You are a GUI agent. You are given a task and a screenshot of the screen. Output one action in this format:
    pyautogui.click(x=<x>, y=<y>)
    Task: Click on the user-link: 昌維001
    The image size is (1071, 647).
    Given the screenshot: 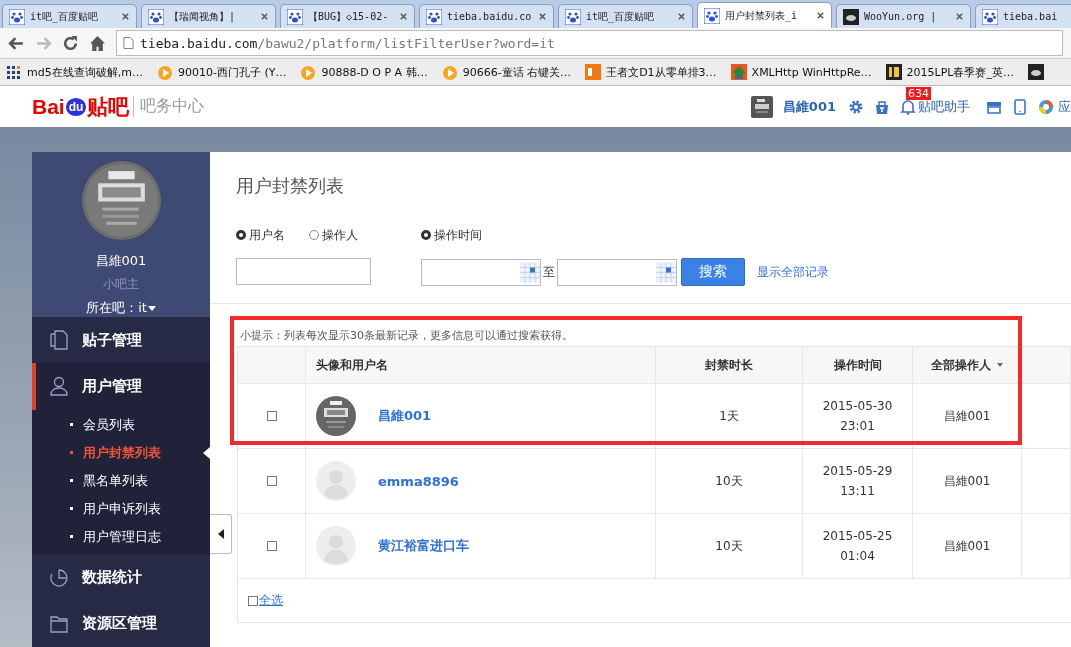 What is the action you would take?
    pyautogui.click(x=809, y=106)
    